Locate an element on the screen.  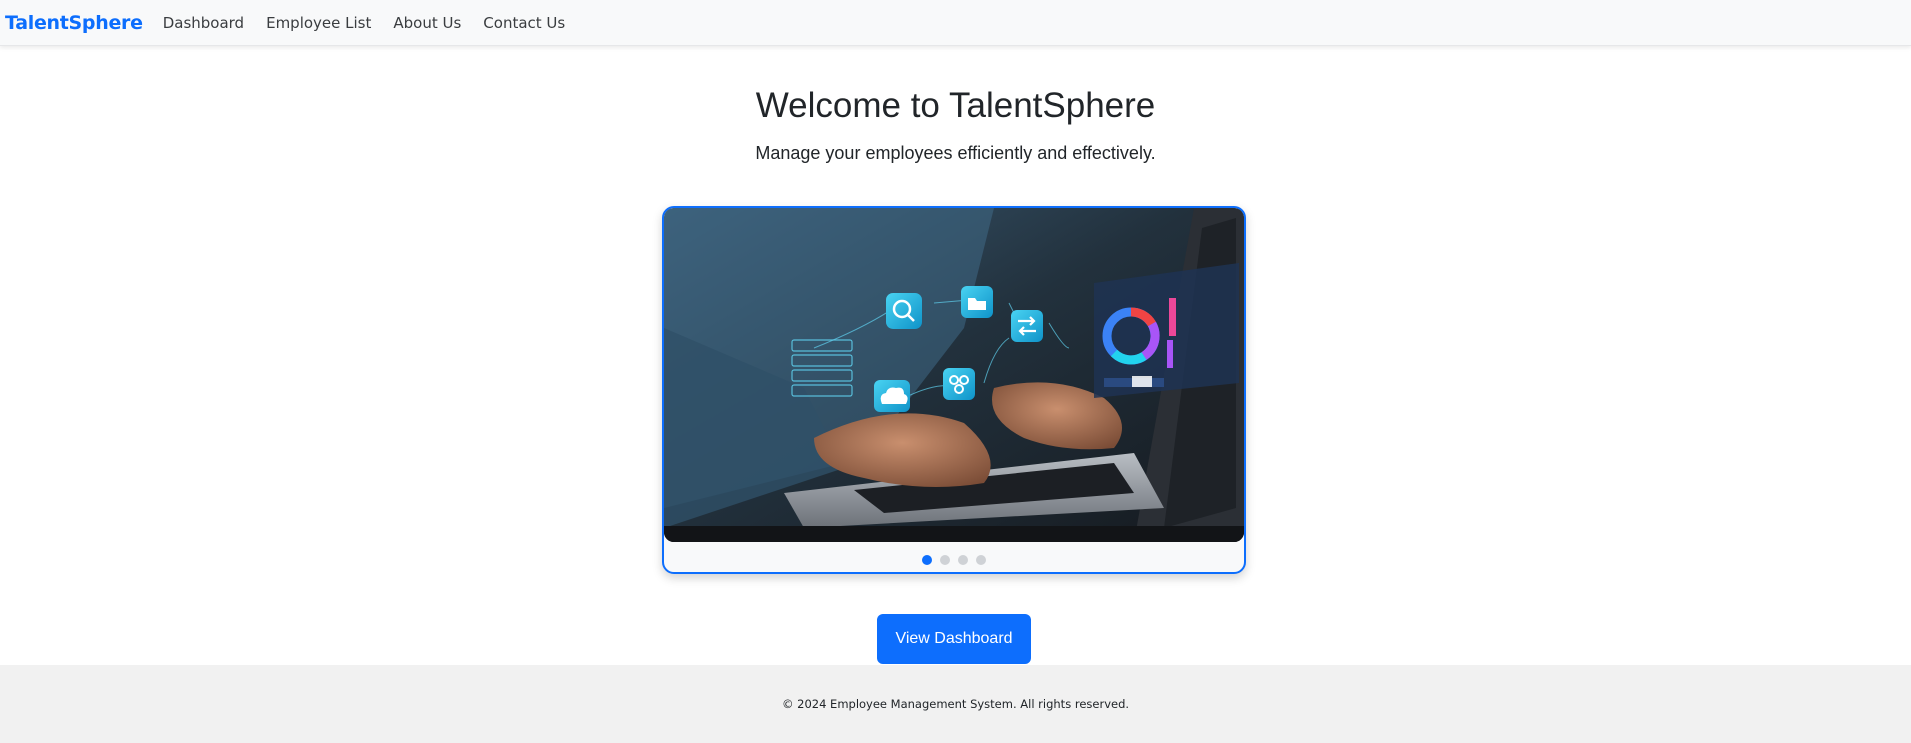
page-title: Welcome to TalentSphere is located at coordinates (955, 105).